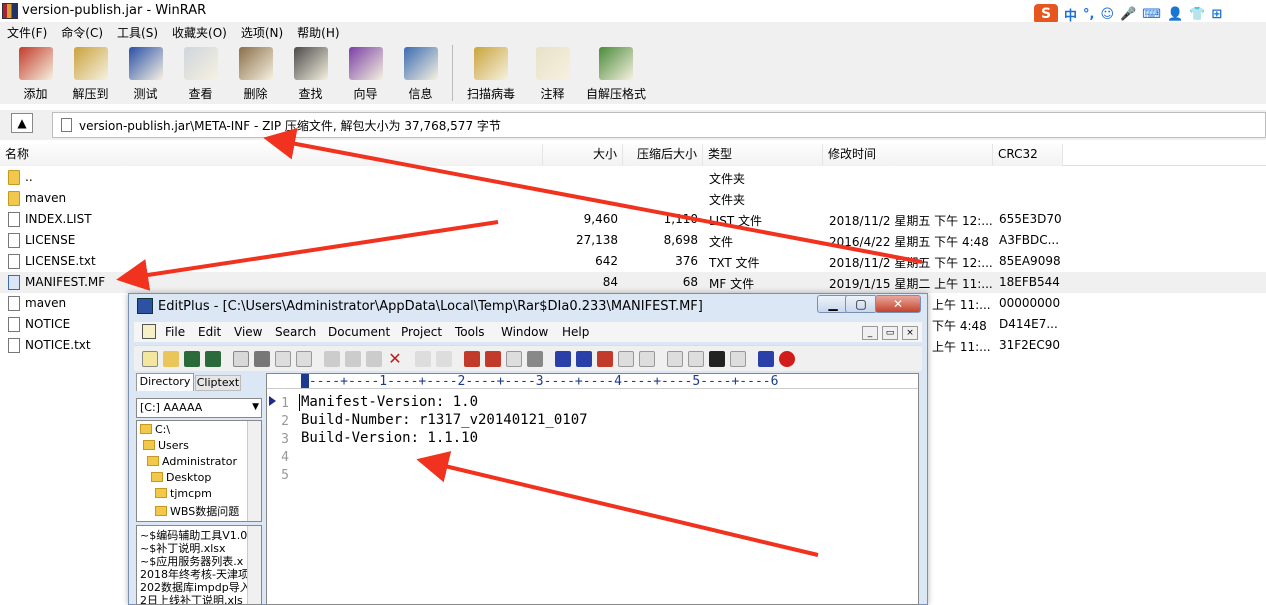  I want to click on code-line: Manifest-Version: 1.0, so click(389, 402).